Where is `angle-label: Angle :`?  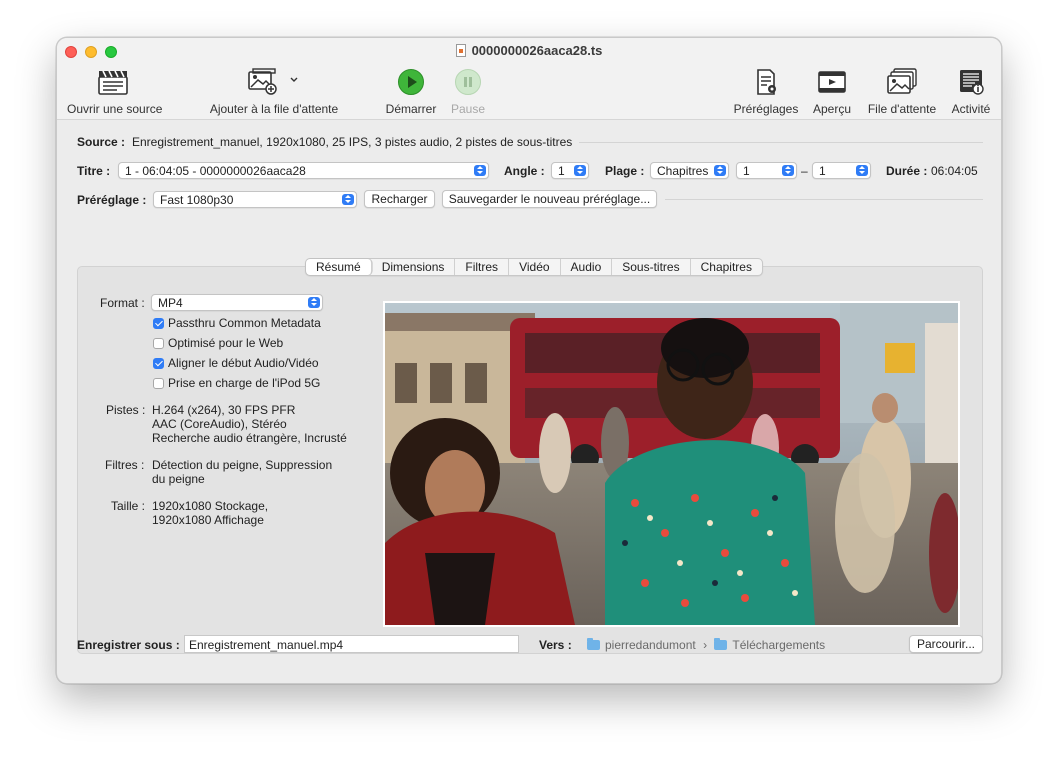 angle-label: Angle : is located at coordinates (524, 171).